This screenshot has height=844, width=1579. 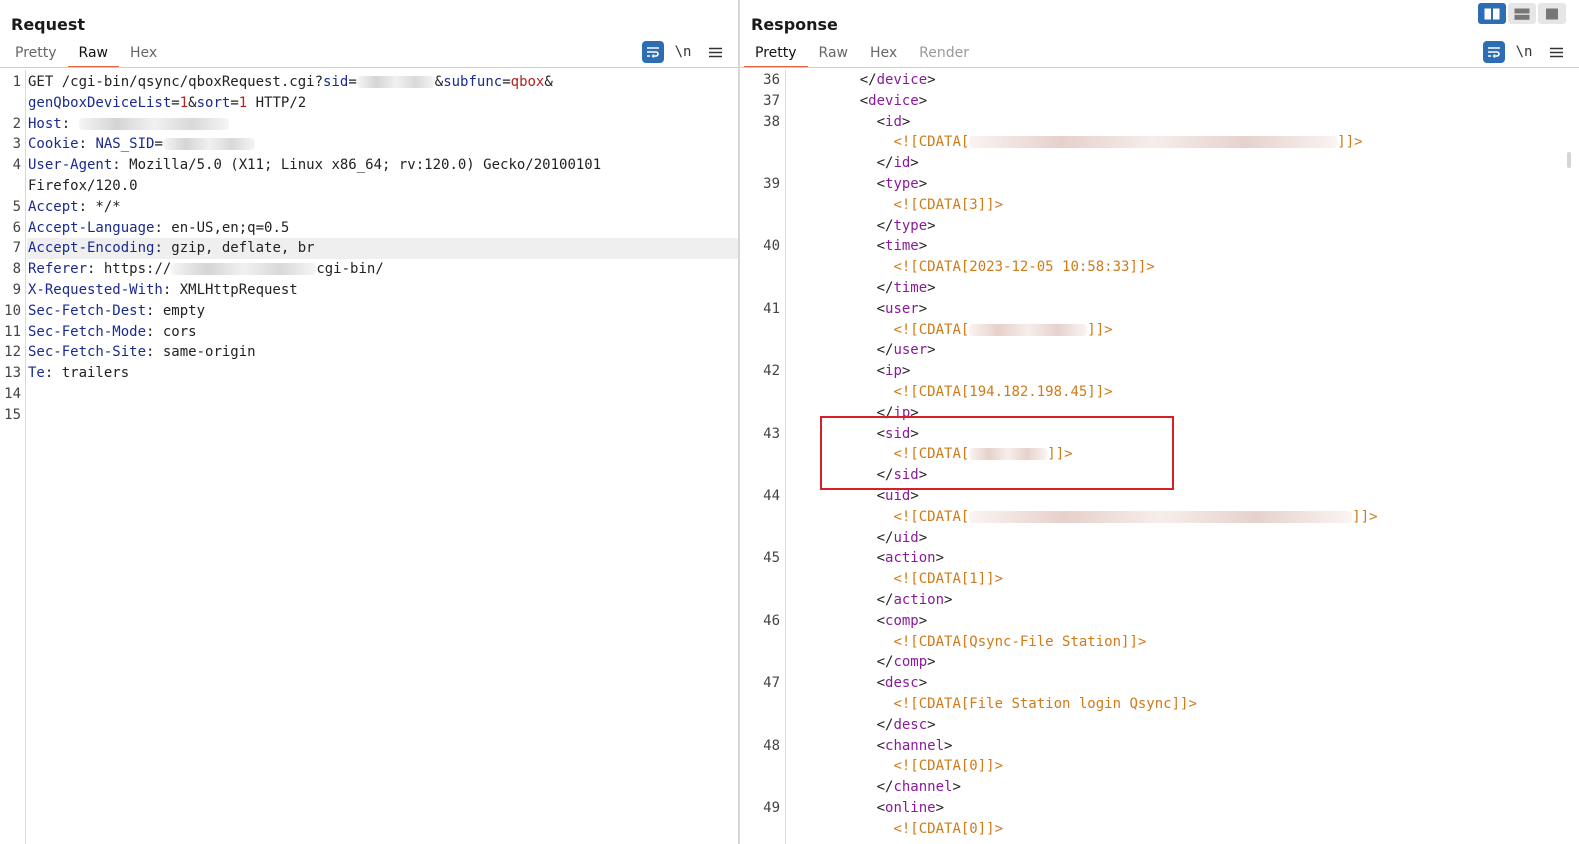 What do you see at coordinates (906, 226) in the screenshot?
I see `line-text: </type>` at bounding box center [906, 226].